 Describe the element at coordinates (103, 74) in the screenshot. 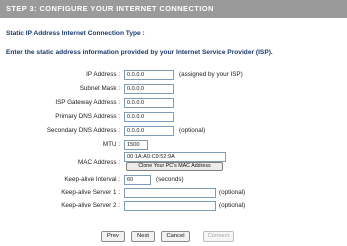

I see `ip-address-label: IP Address :` at that location.